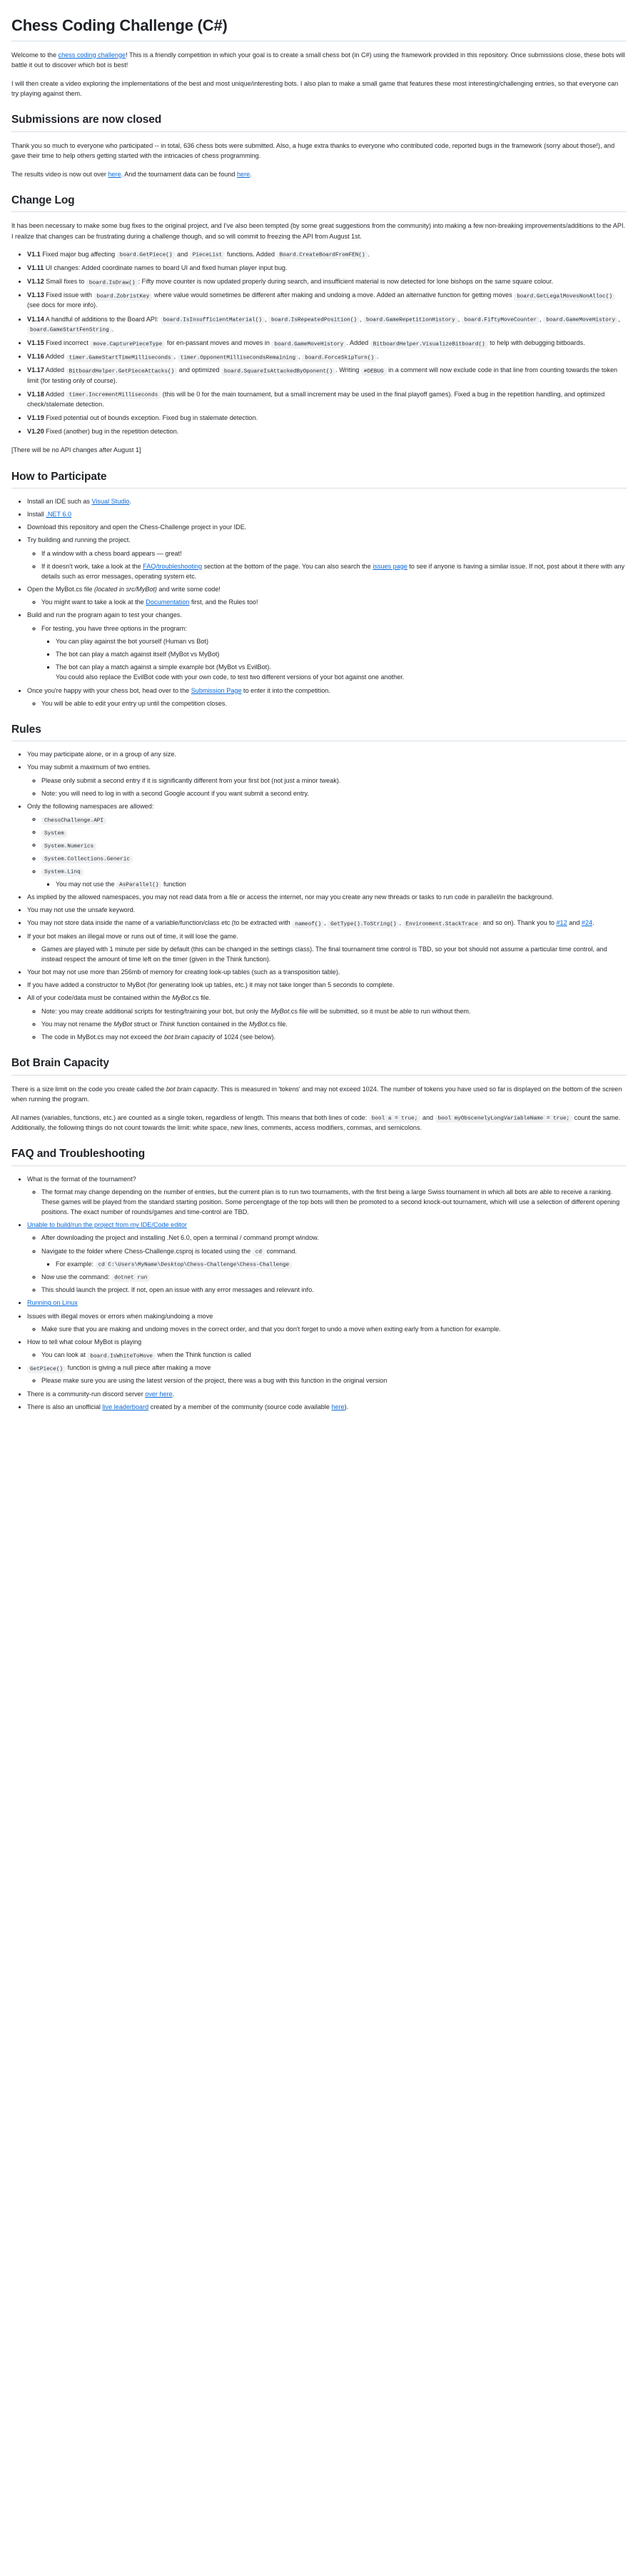 The height and width of the screenshot is (2576, 638). I want to click on inline-link: here, so click(338, 1406).